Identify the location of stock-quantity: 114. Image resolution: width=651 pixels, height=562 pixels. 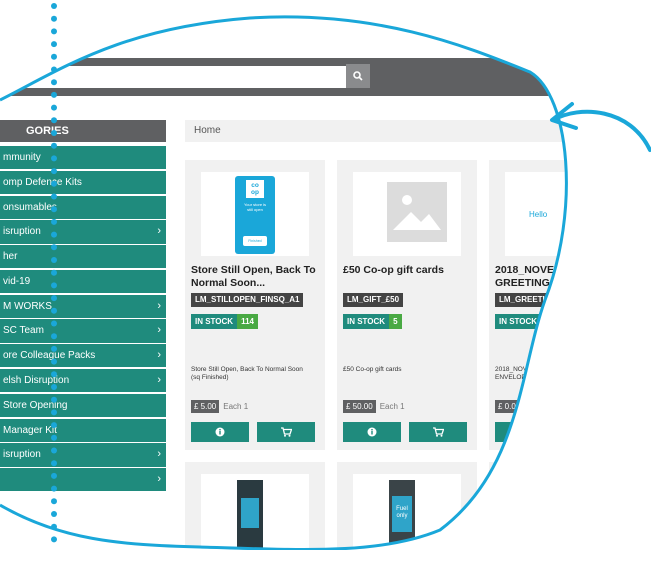
(247, 321).